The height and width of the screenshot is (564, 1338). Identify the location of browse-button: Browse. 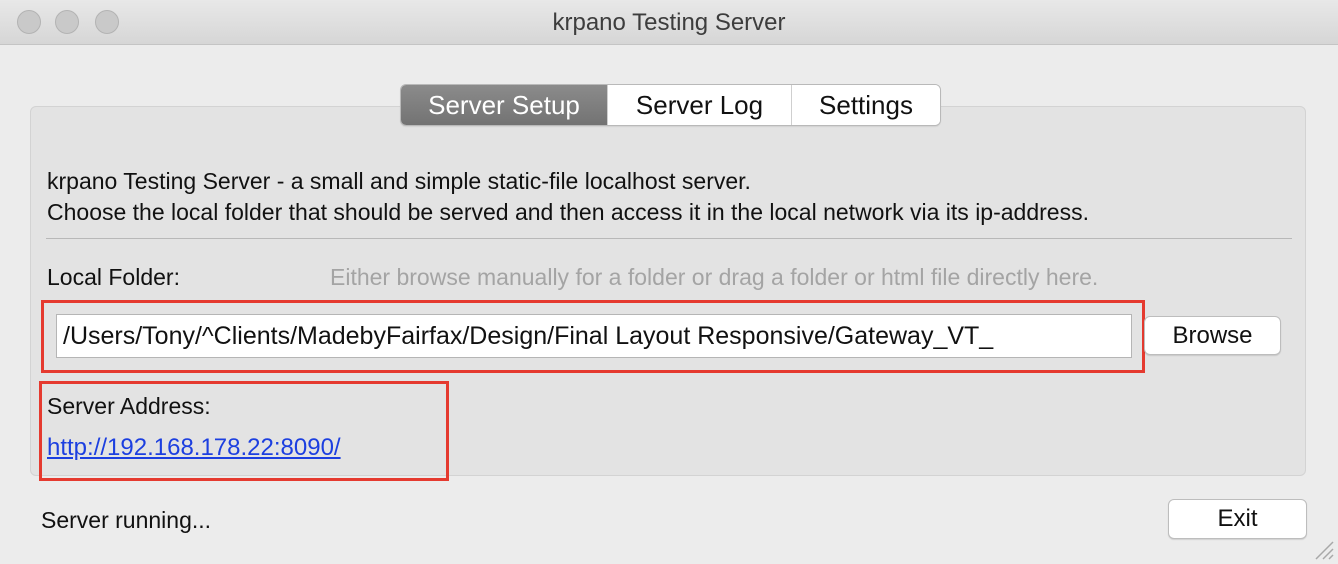
(1212, 335).